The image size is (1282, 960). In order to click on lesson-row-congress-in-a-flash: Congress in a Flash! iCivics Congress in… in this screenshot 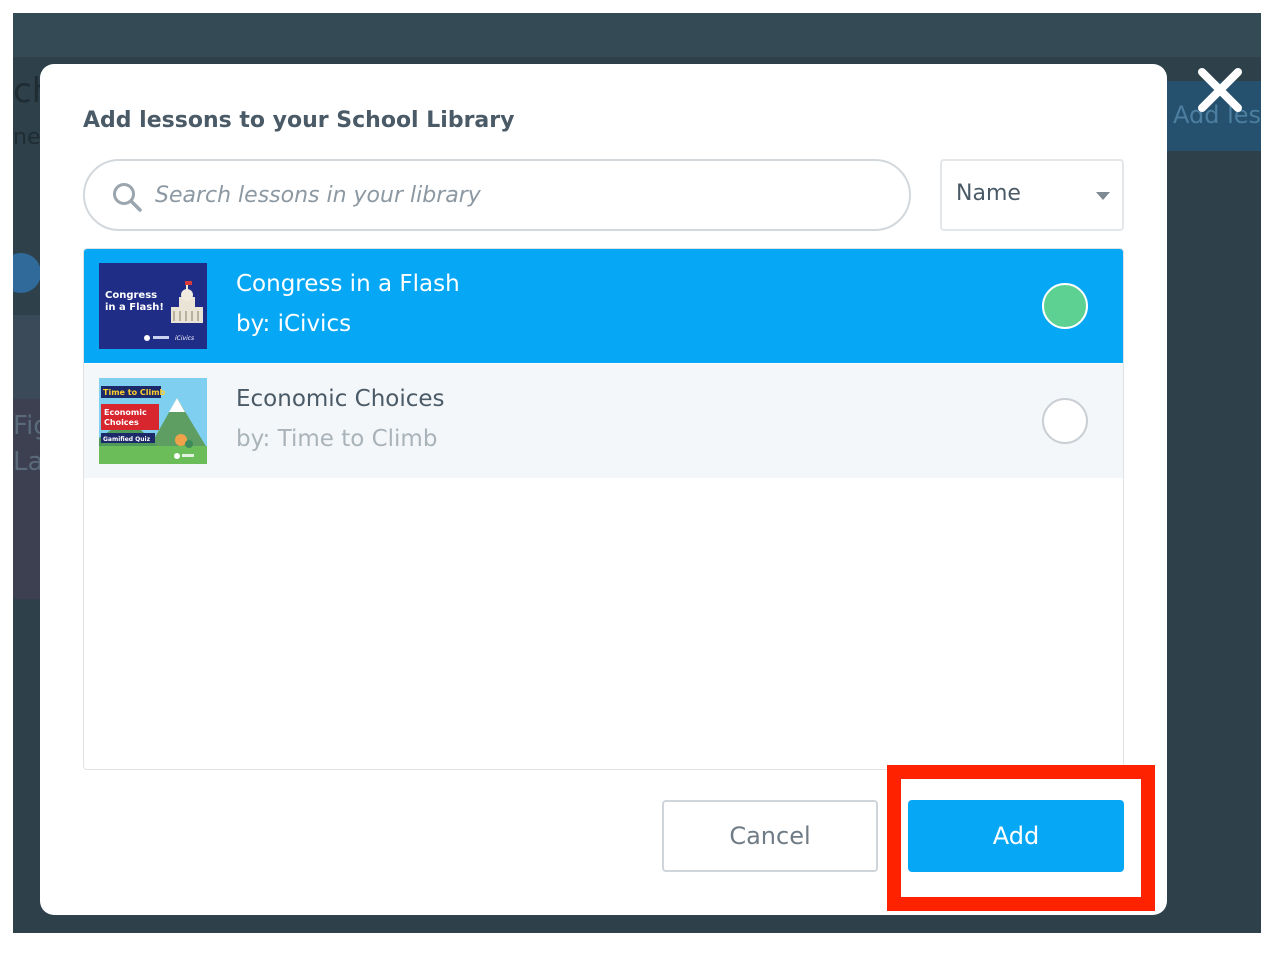, I will do `click(603, 306)`.